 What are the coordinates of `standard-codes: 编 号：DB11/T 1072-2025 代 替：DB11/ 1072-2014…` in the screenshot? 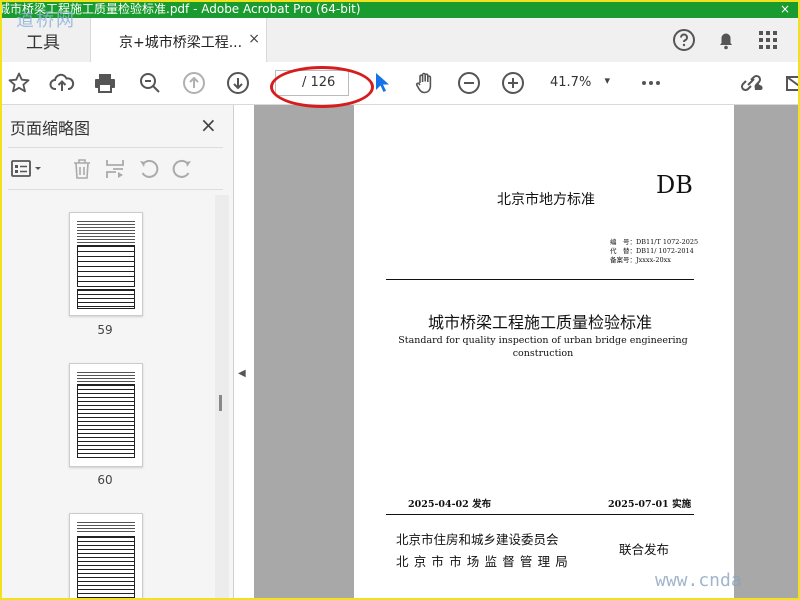 It's located at (654, 251).